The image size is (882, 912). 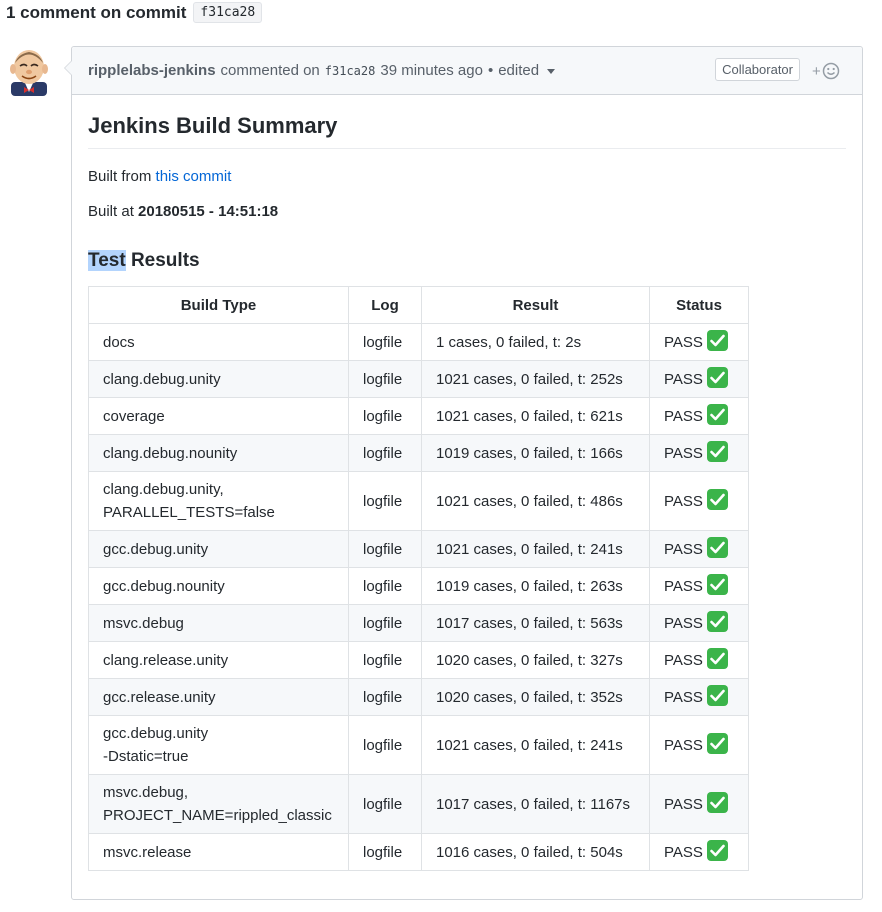 What do you see at coordinates (535, 501) in the screenshot?
I see `result-cell: 1021 cases, 0 failed, t: 486s` at bounding box center [535, 501].